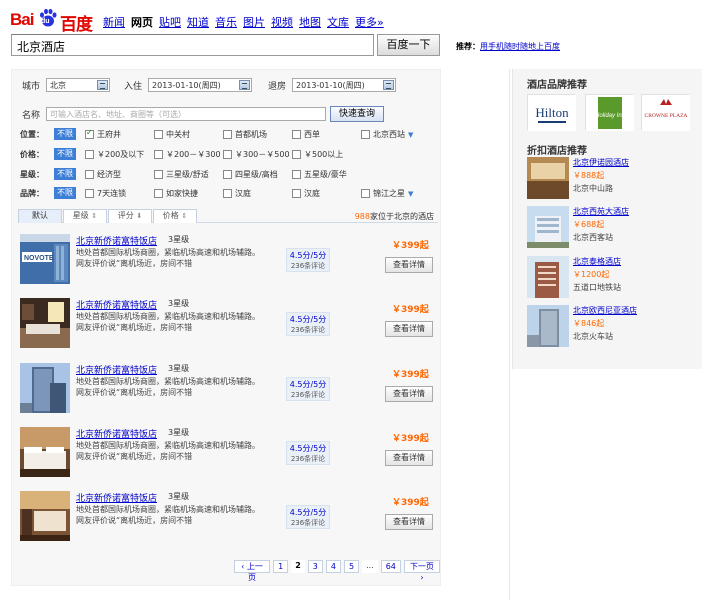 This screenshot has height=600, width=716. Describe the element at coordinates (65, 193) in the screenshot. I see `filter-brand-all: 不限` at that location.